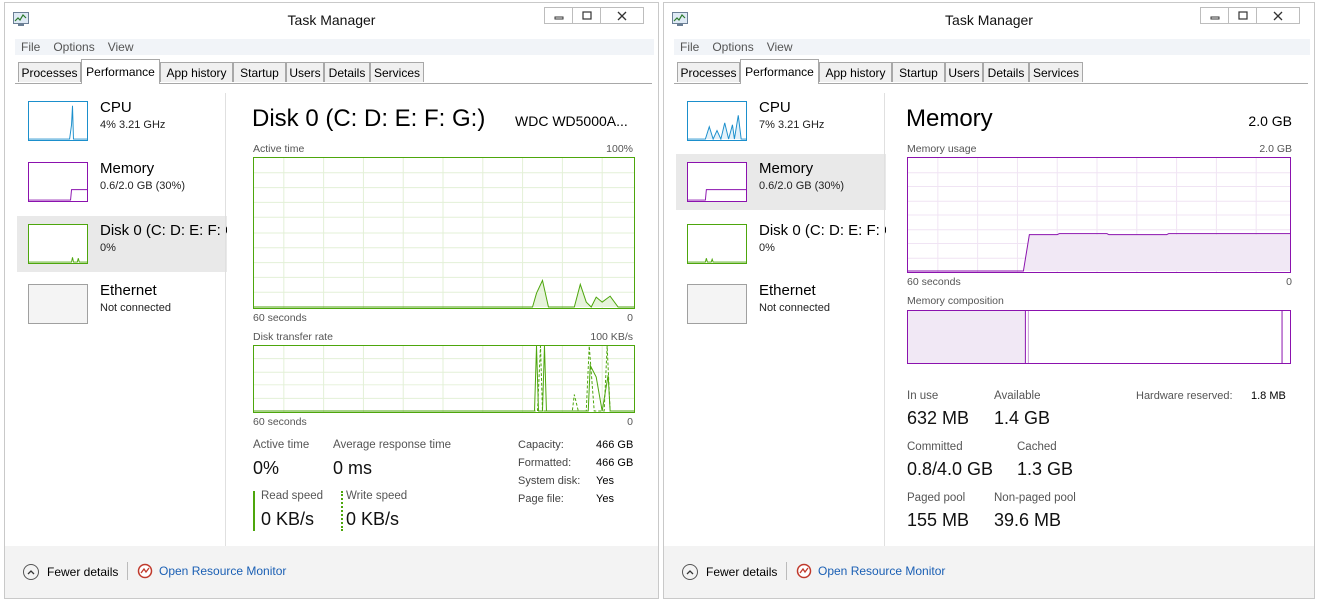 The image size is (1317, 601). What do you see at coordinates (950, 469) in the screenshot?
I see `committed-value: 0.8/4.0 GB` at bounding box center [950, 469].